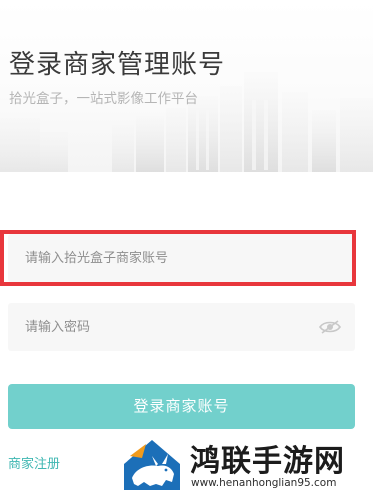 The width and height of the screenshot is (373, 494). Describe the element at coordinates (117, 65) in the screenshot. I see `page-title: 登录商家管理账号` at that location.